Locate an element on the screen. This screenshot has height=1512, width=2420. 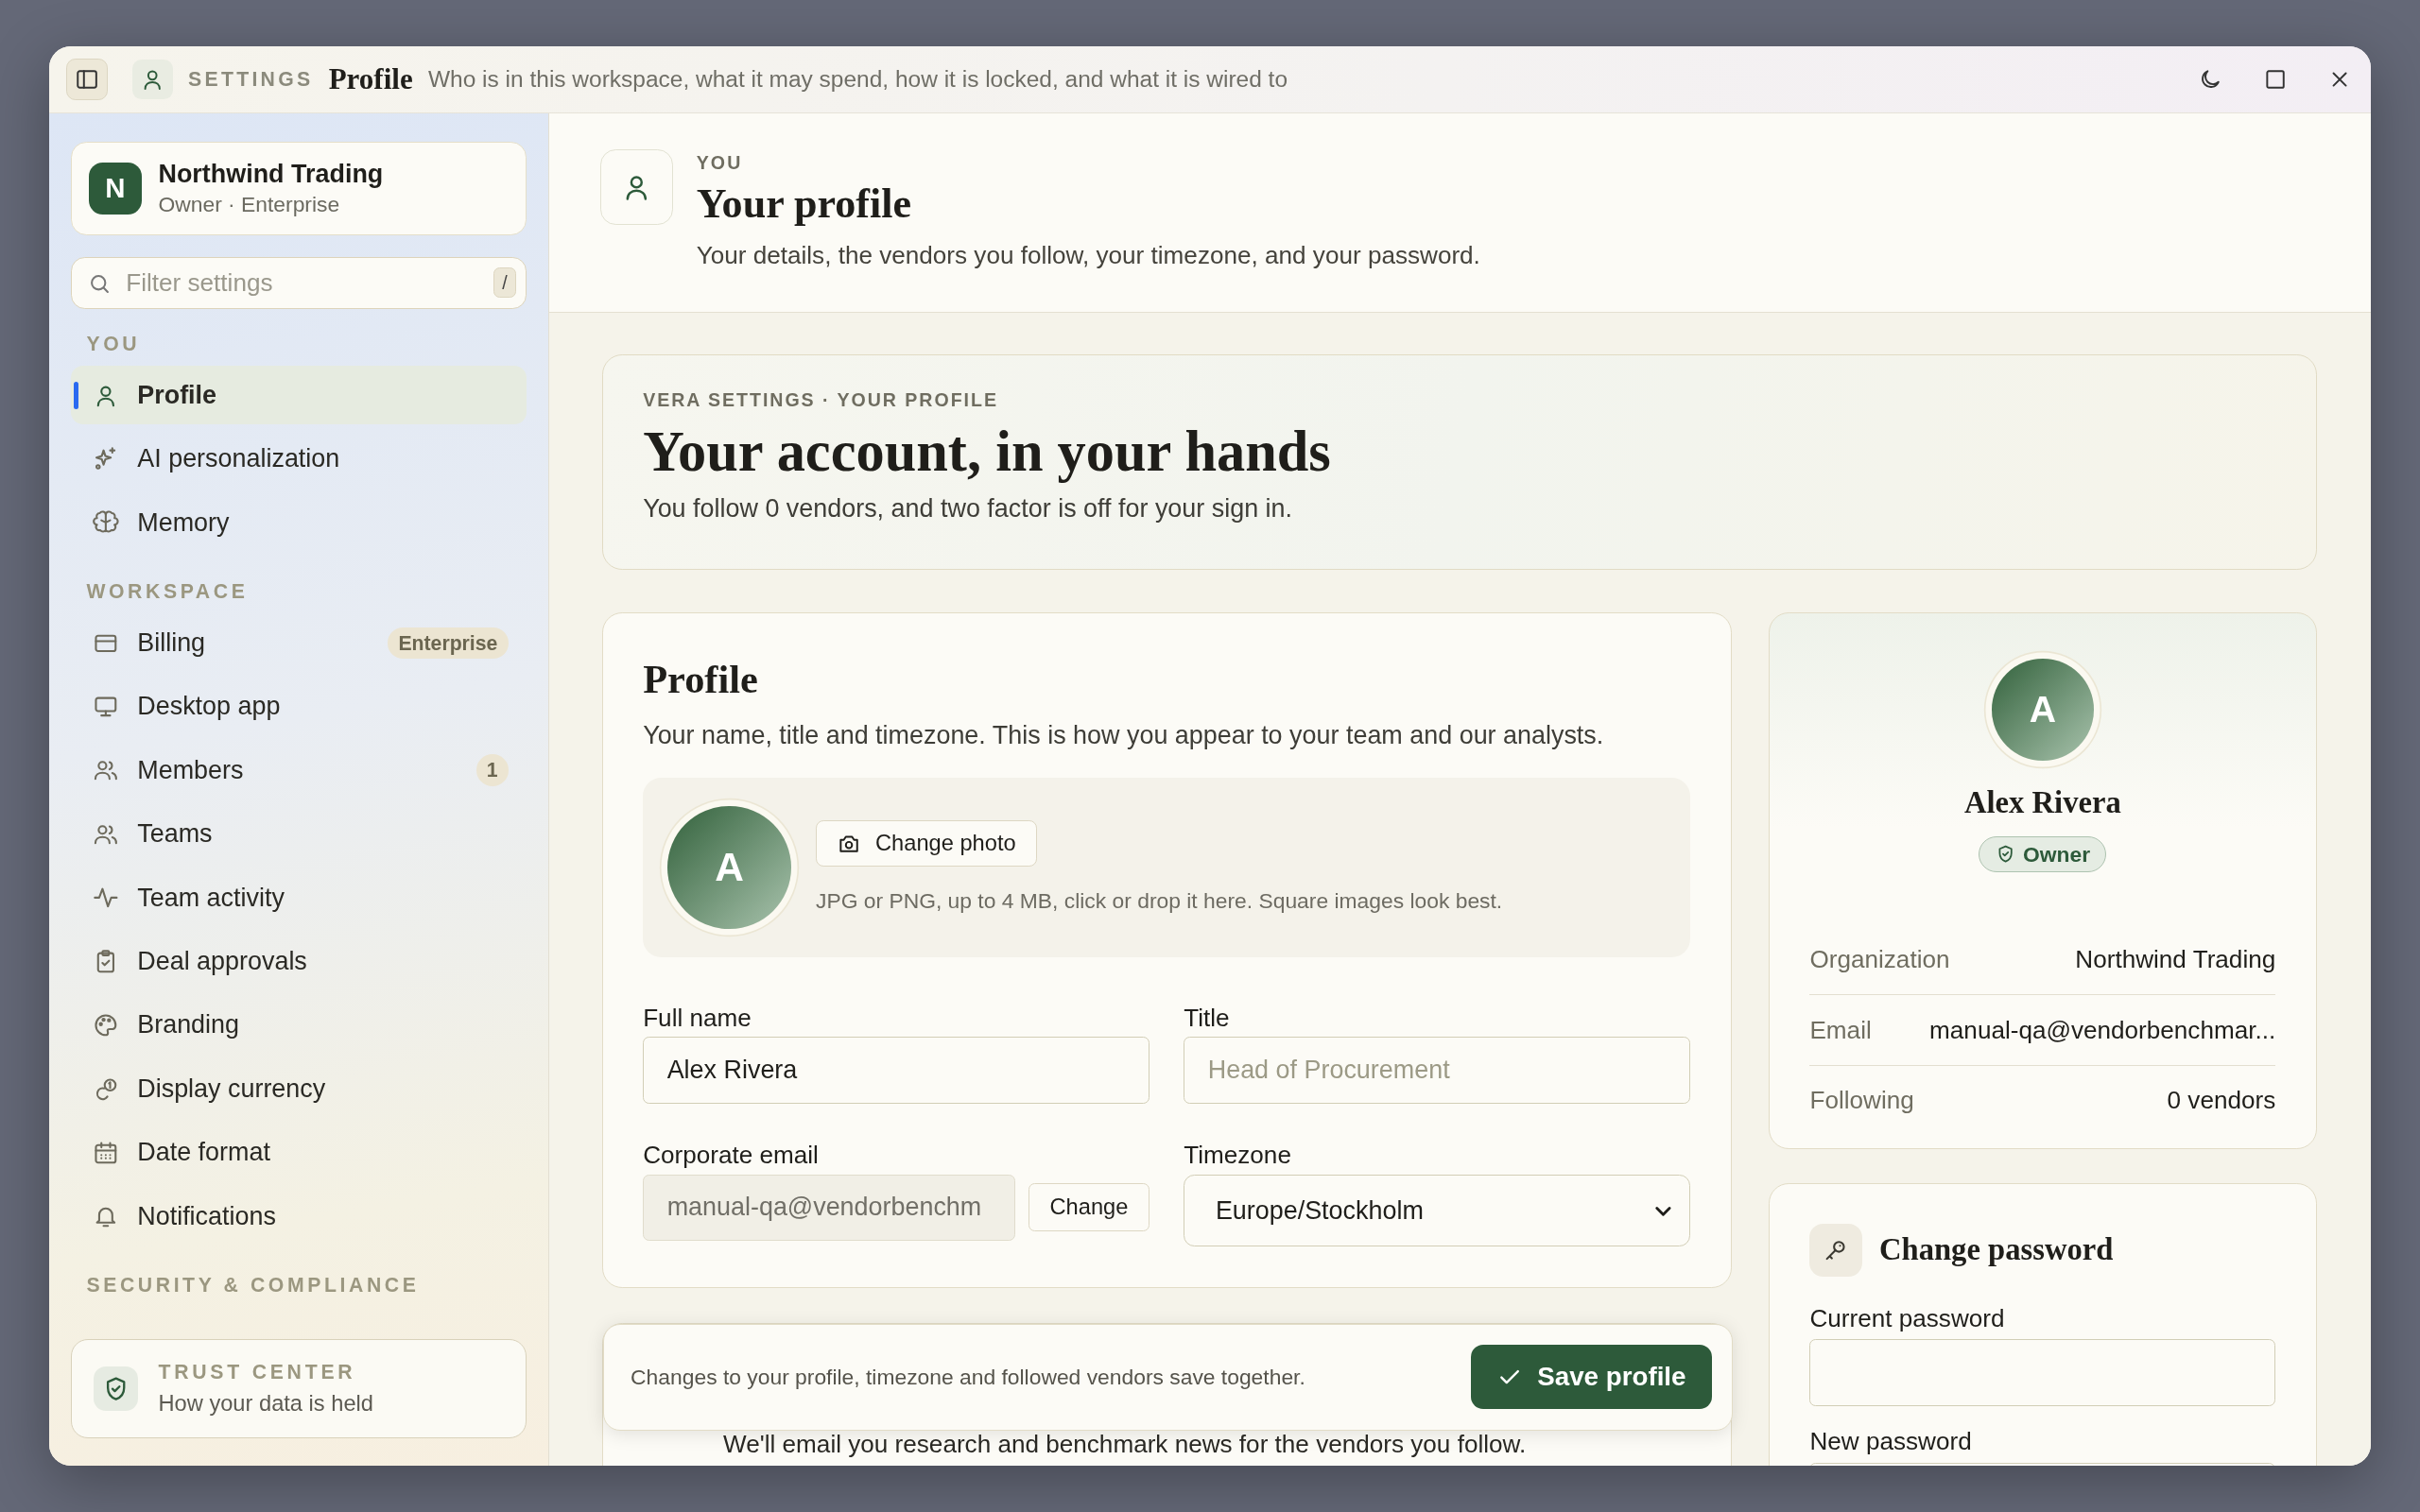
item-badge: 1 is located at coordinates (492, 770).